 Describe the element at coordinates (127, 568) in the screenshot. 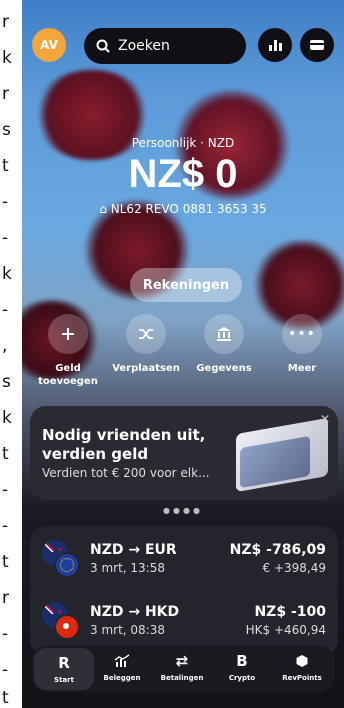

I see `transaction-time: 3 mrt, 13:58` at that location.